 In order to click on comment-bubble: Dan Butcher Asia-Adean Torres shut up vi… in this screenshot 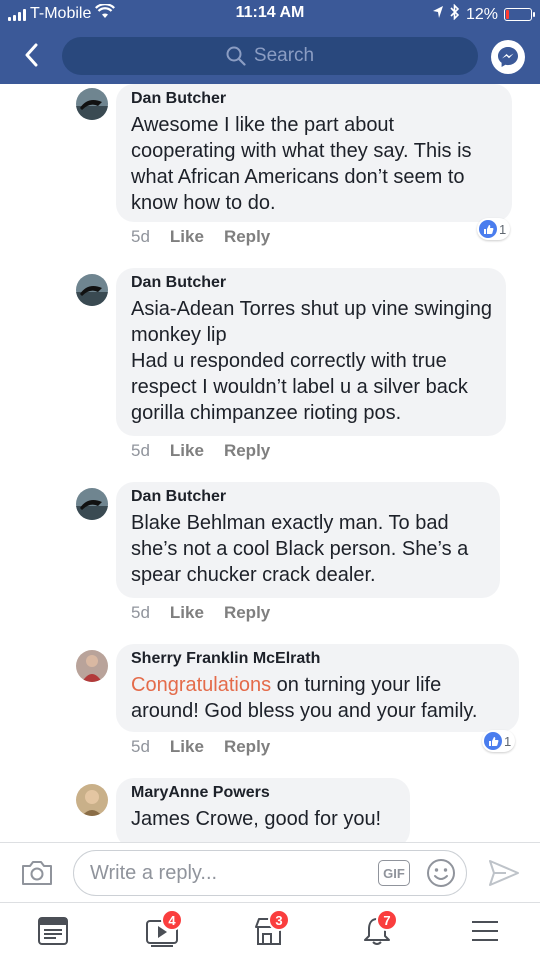, I will do `click(311, 352)`.